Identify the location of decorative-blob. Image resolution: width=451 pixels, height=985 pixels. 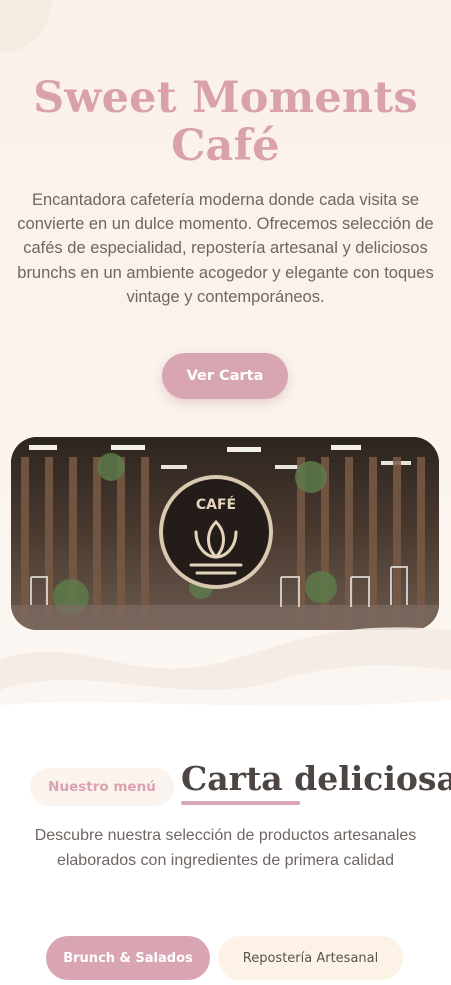
(26, 26).